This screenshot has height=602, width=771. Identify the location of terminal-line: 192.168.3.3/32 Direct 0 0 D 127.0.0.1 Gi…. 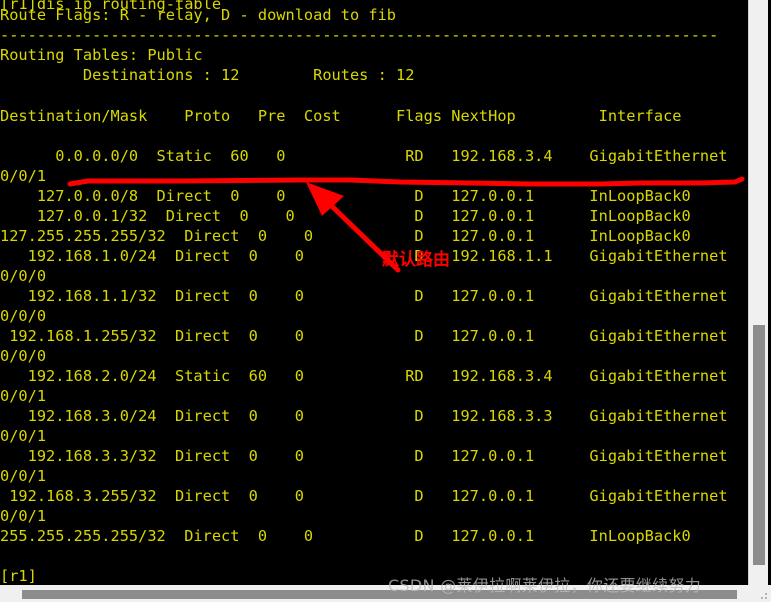
(364, 456).